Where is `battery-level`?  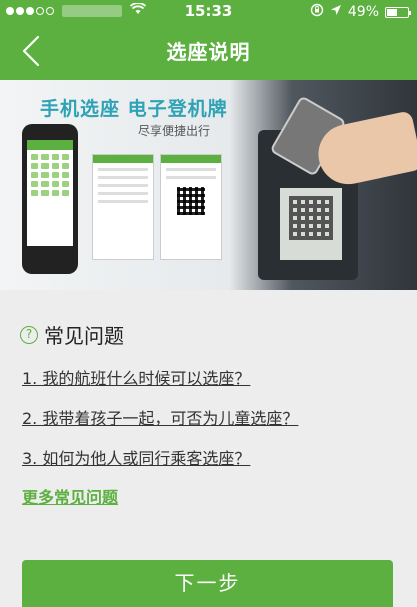
battery-level is located at coordinates (392, 12).